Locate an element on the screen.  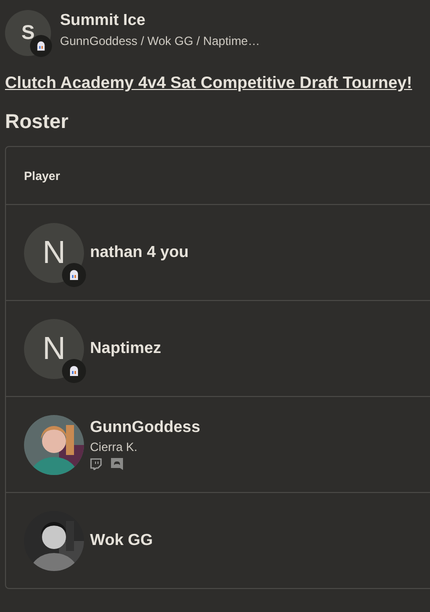
event-link: Clutch Academy 4v4 Sat Competitive Draft Tourney! is located at coordinates (208, 83).